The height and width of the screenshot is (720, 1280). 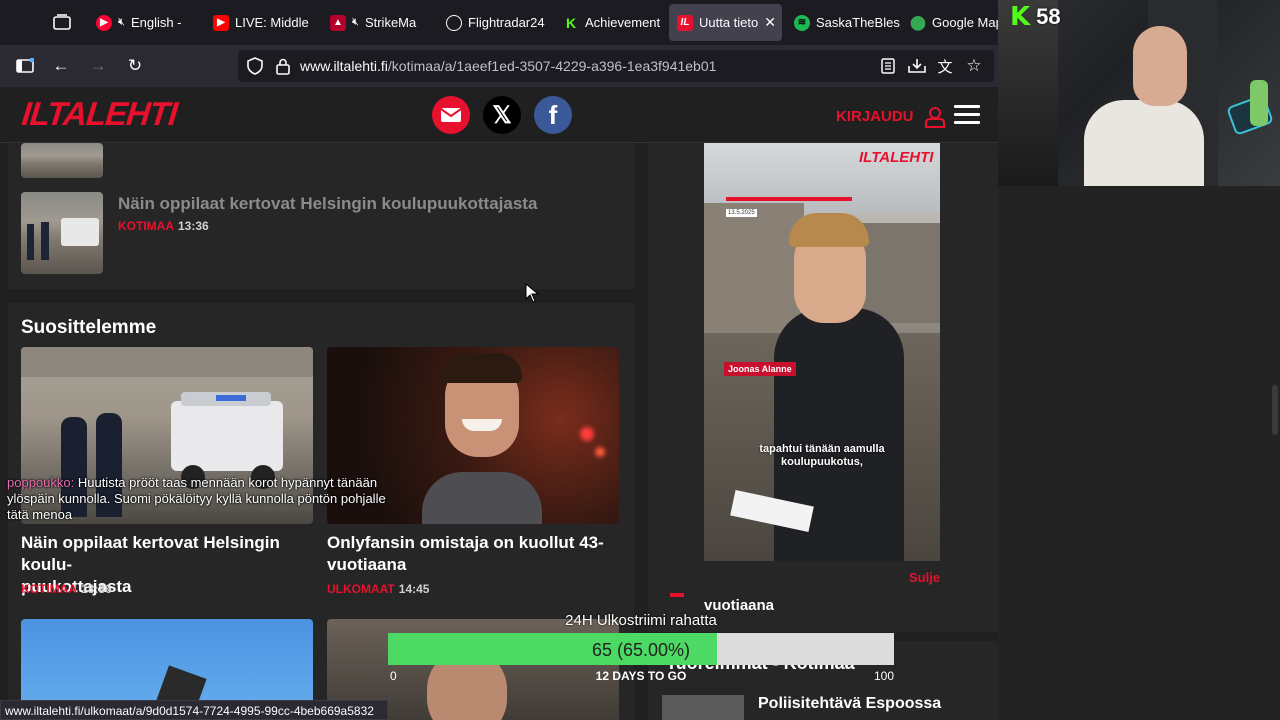 I want to click on x-share-icon: 𝕏, so click(x=502, y=115).